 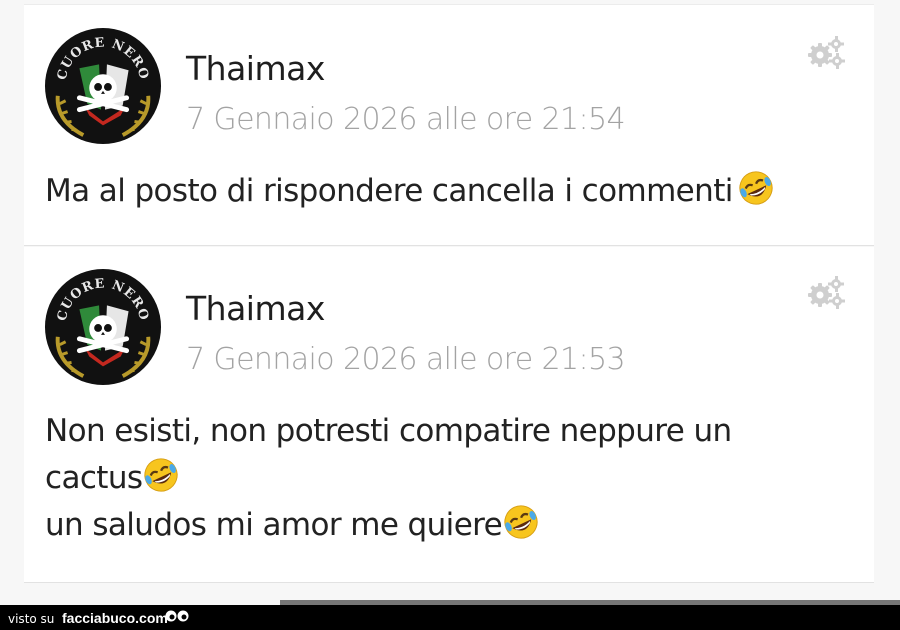 I want to click on watermark-brand: facciabuco.com, so click(x=115, y=618).